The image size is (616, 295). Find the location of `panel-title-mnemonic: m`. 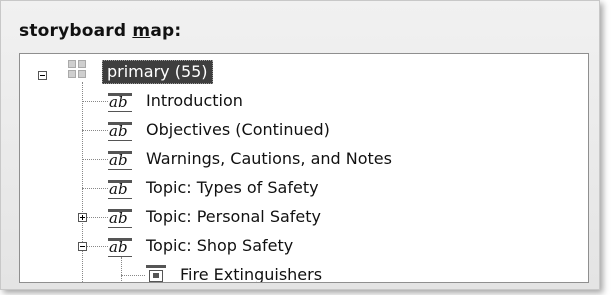

panel-title-mnemonic: m is located at coordinates (141, 31).